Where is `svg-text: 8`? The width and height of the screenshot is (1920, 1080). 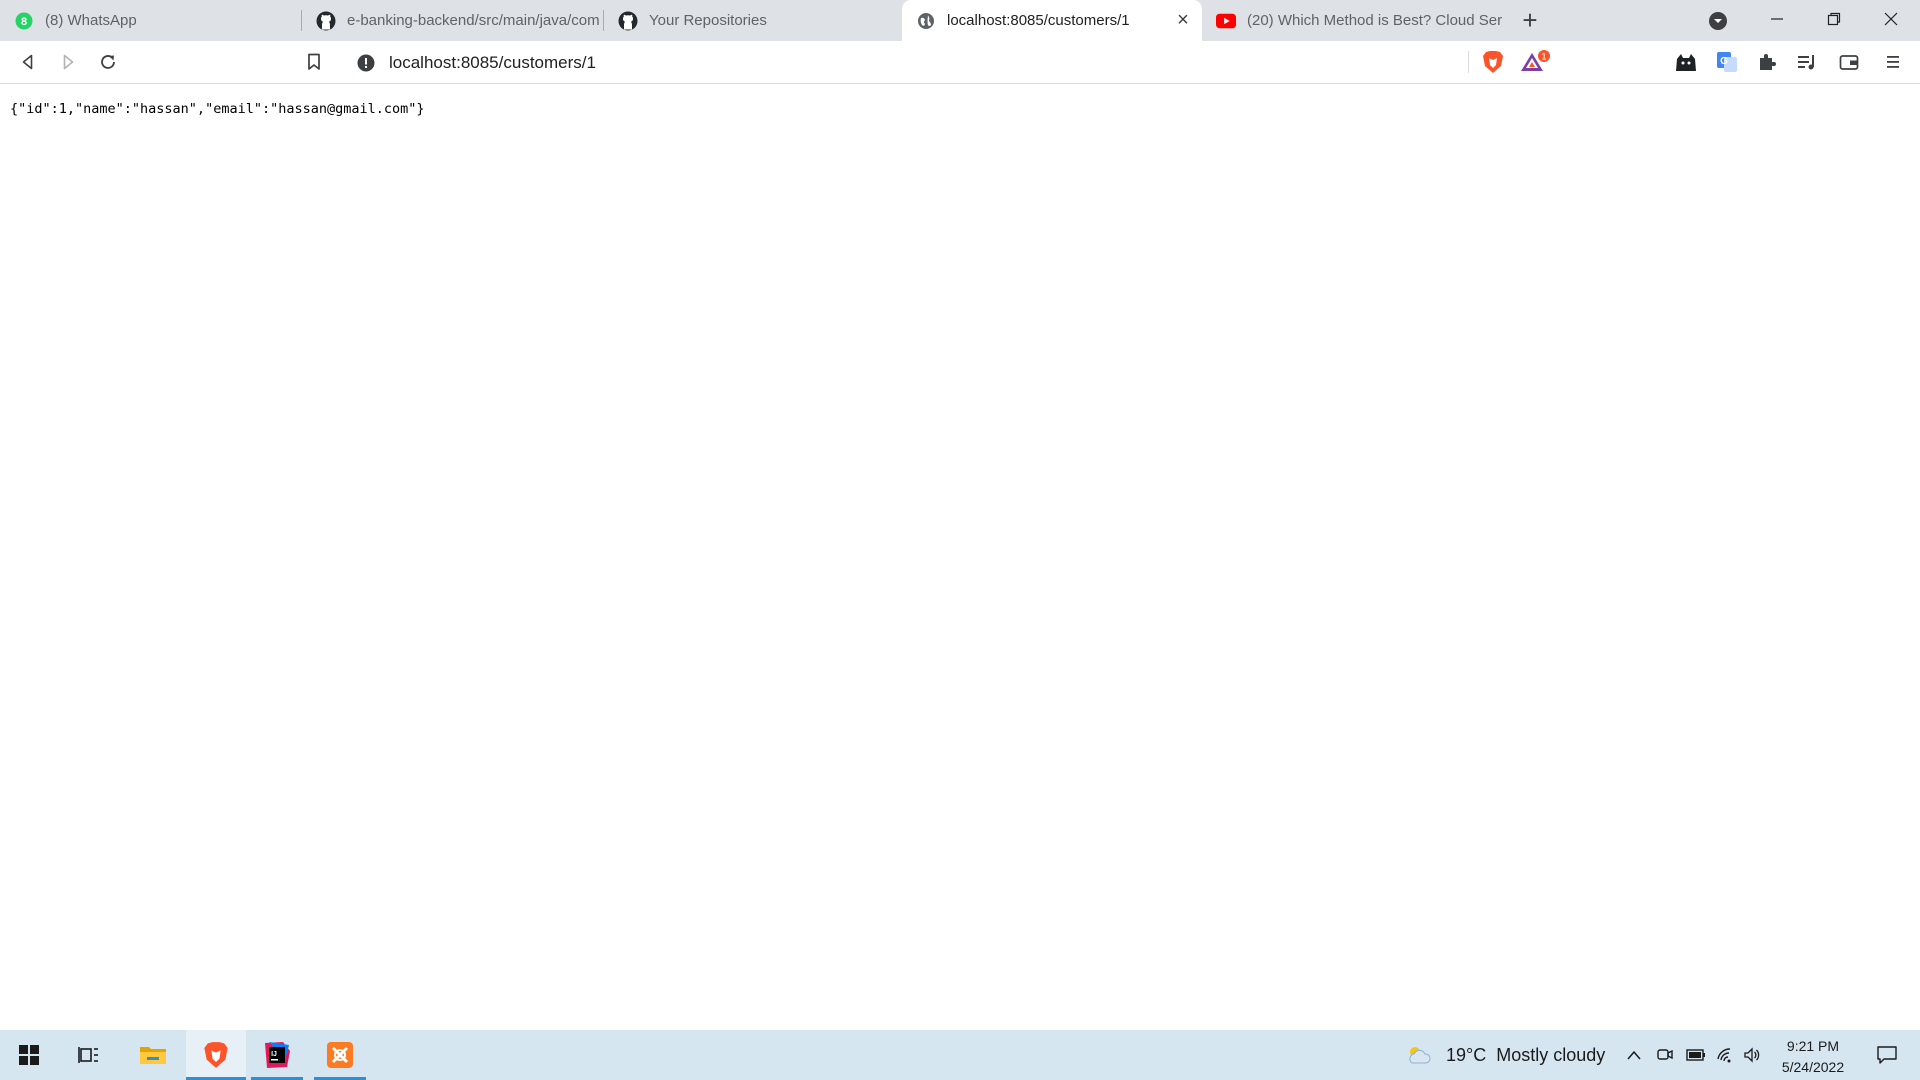 svg-text: 8 is located at coordinates (24, 22).